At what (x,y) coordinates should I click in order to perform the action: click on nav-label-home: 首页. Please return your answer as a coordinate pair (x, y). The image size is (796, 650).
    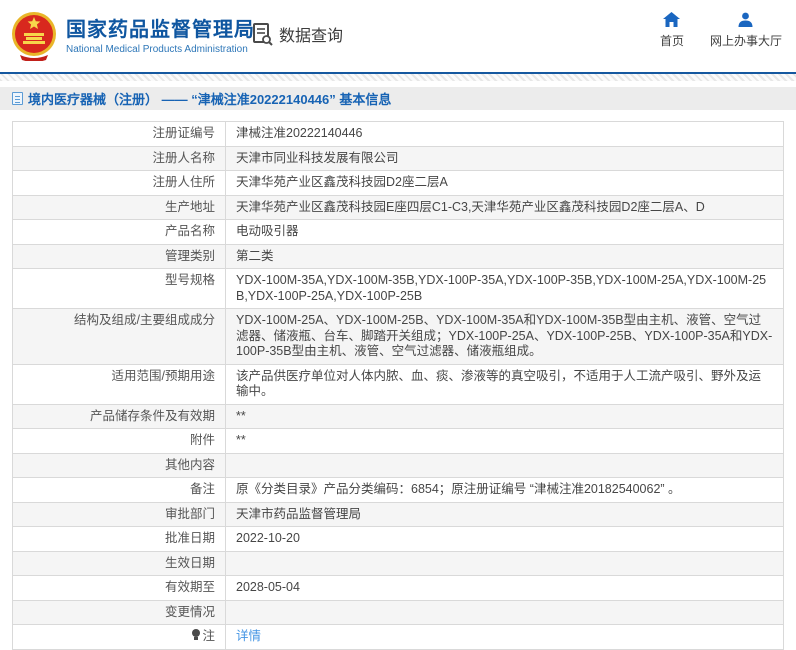
    Looking at the image, I should click on (671, 41).